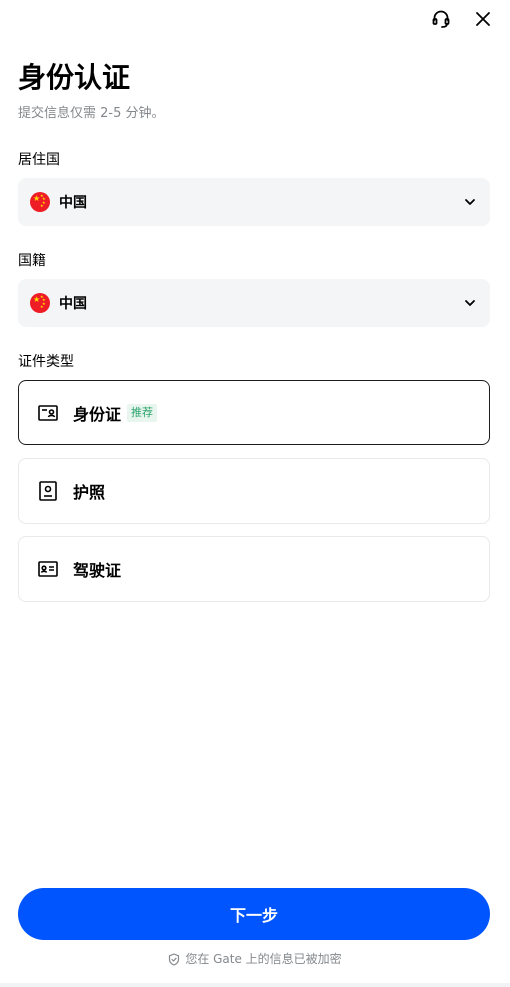 The width and height of the screenshot is (510, 987). I want to click on encryption-note-text: 您在 Gate 上的信息已被加密, so click(263, 959).